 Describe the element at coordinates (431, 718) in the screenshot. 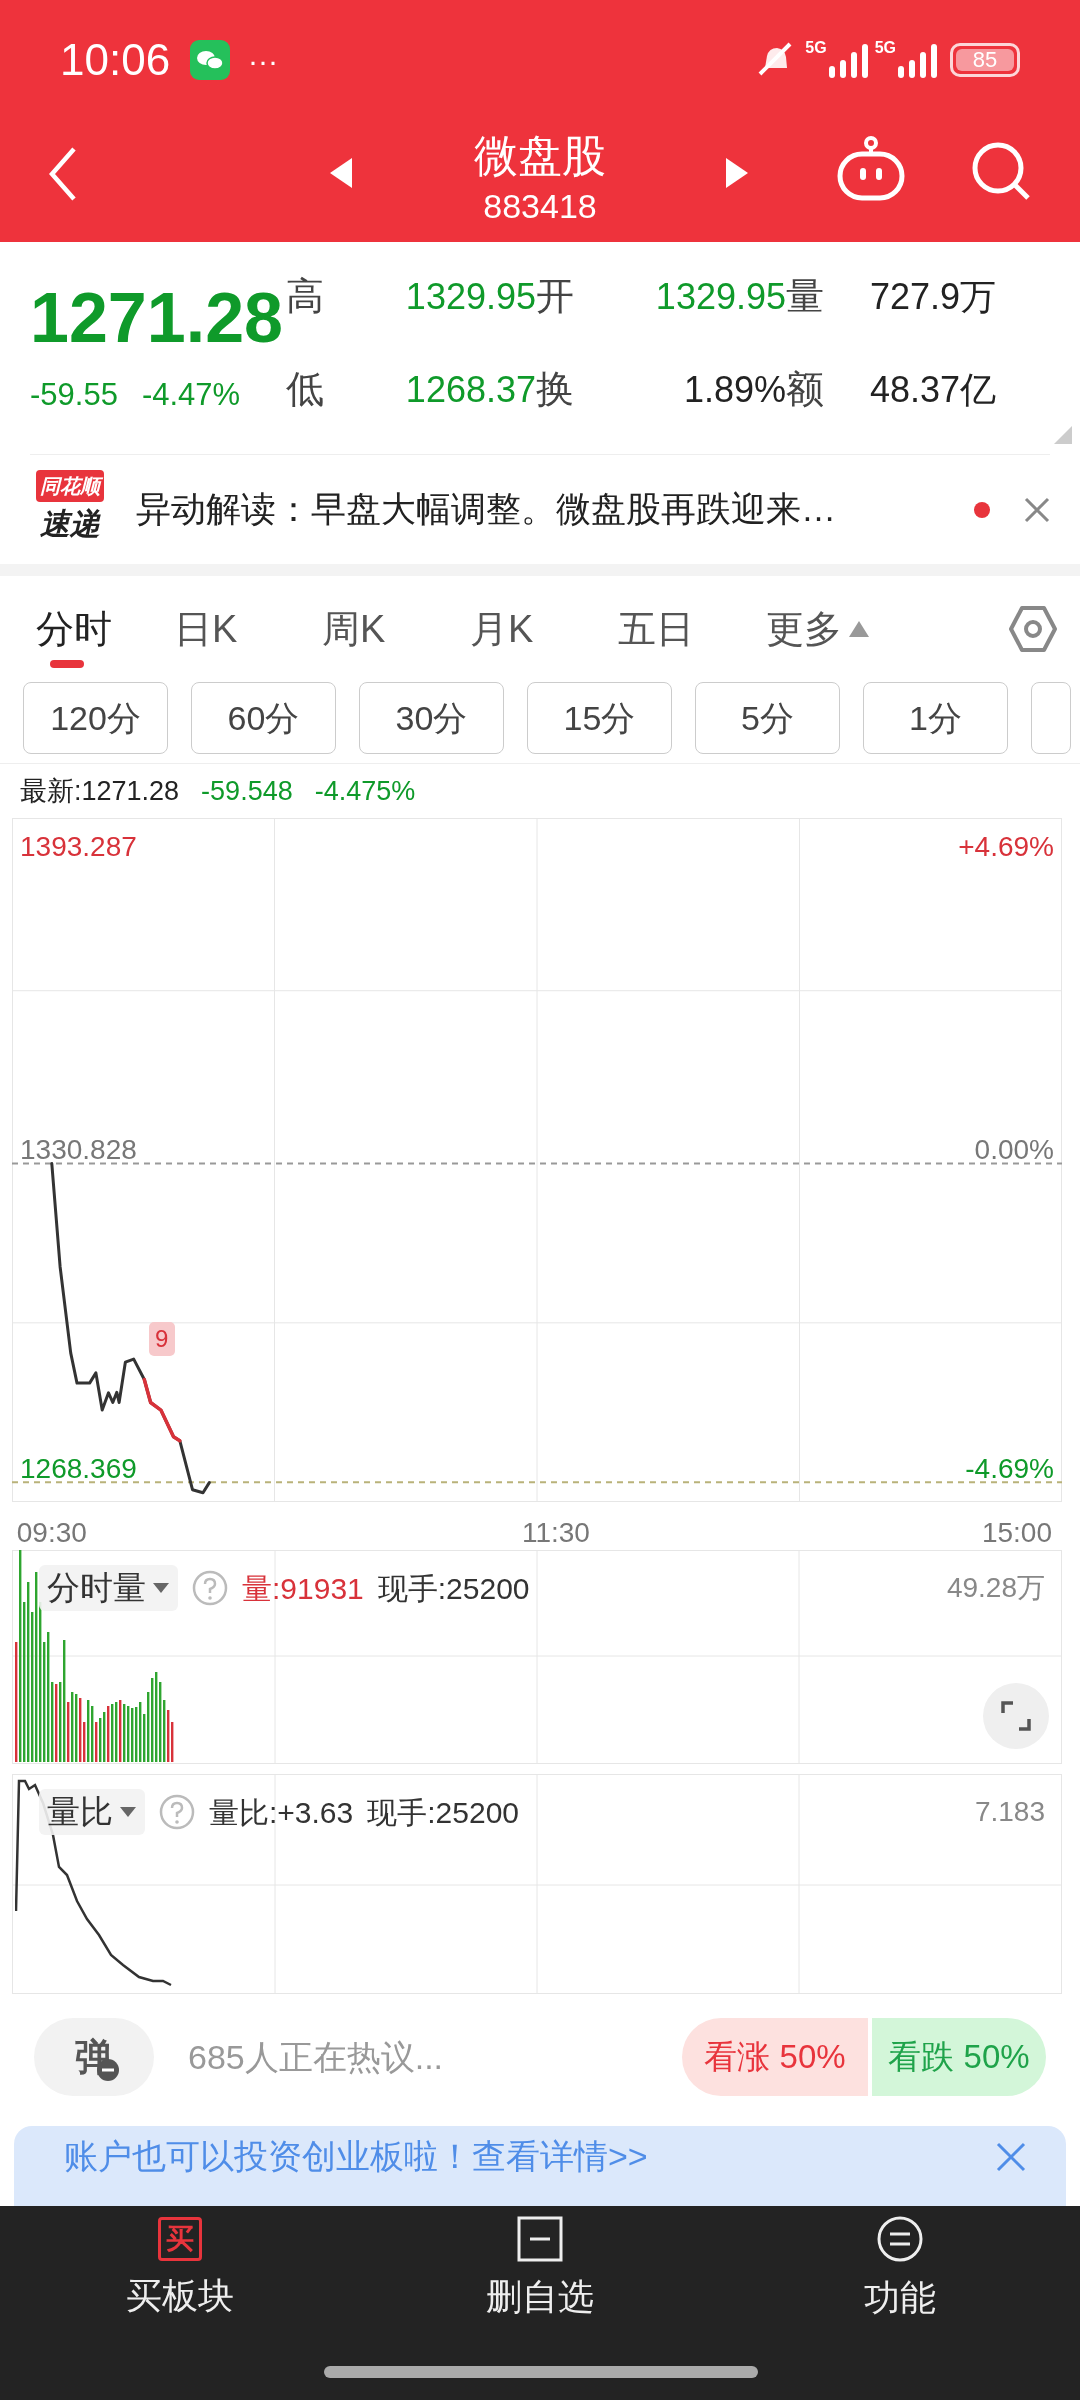

I see `period-button: 30分` at that location.